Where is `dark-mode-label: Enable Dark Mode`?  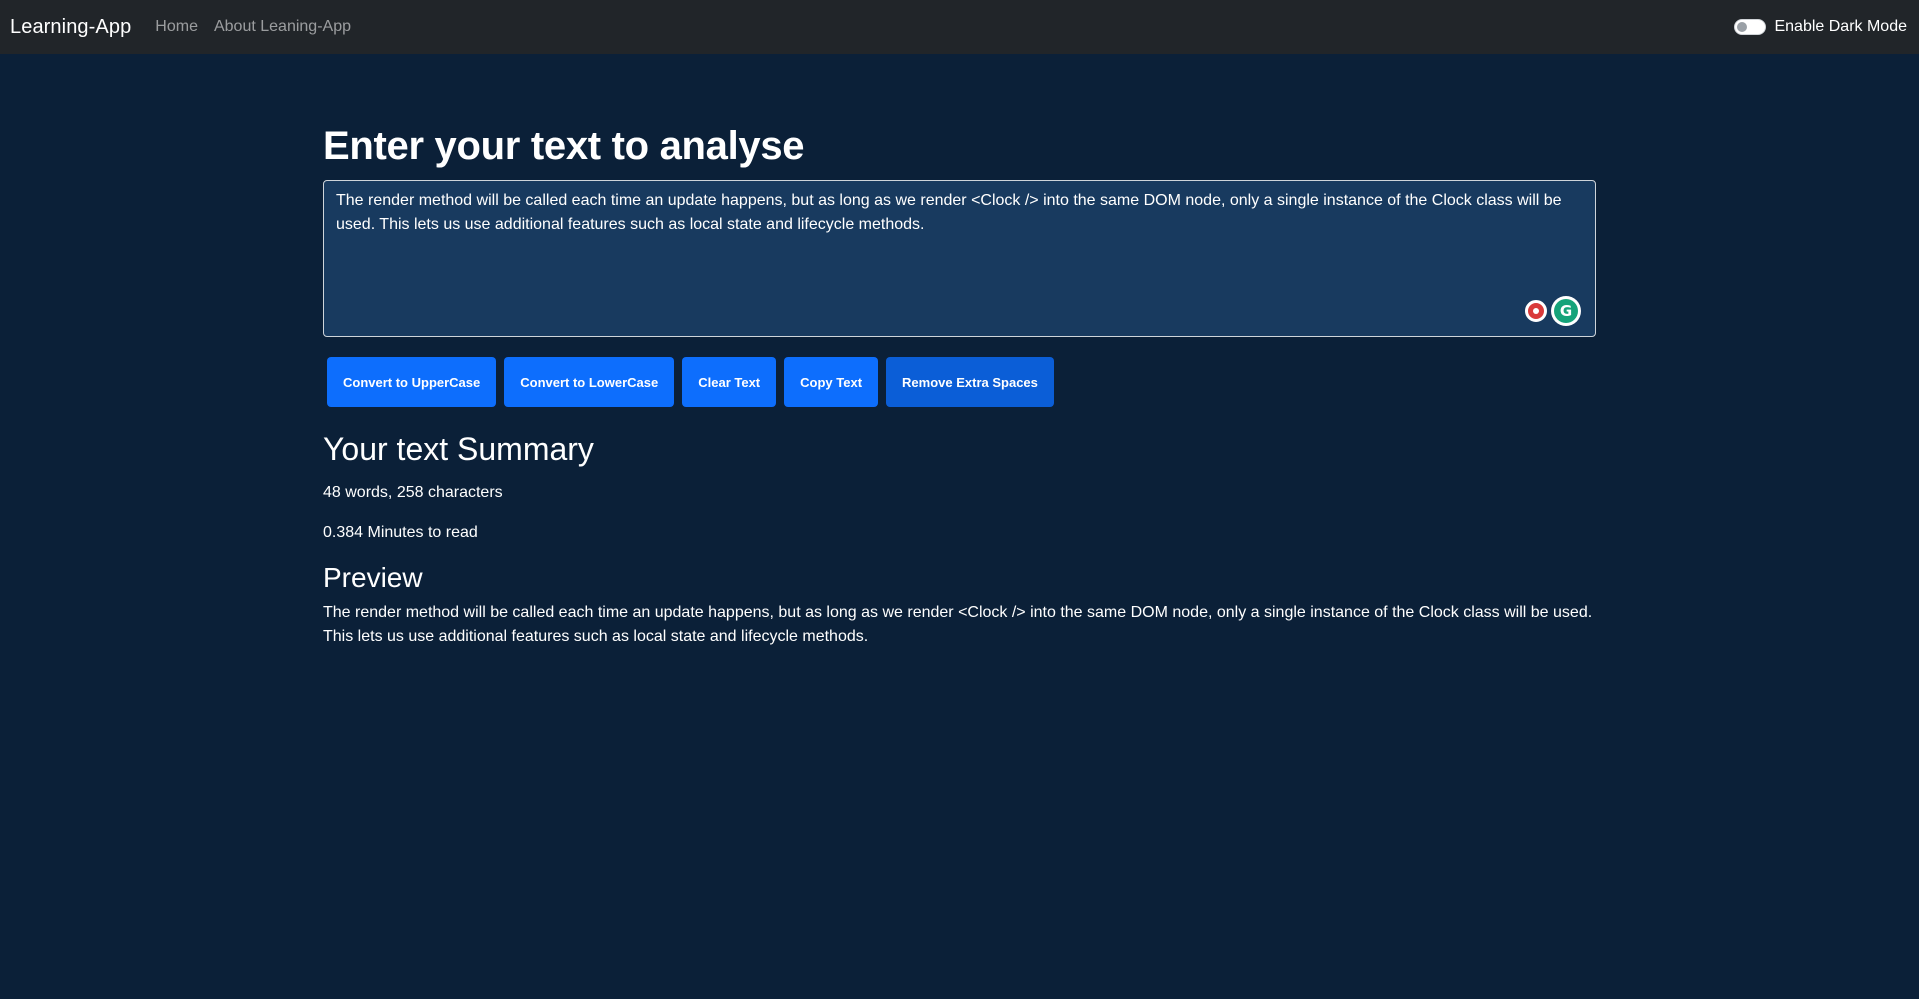
dark-mode-label: Enable Dark Mode is located at coordinates (1840, 27).